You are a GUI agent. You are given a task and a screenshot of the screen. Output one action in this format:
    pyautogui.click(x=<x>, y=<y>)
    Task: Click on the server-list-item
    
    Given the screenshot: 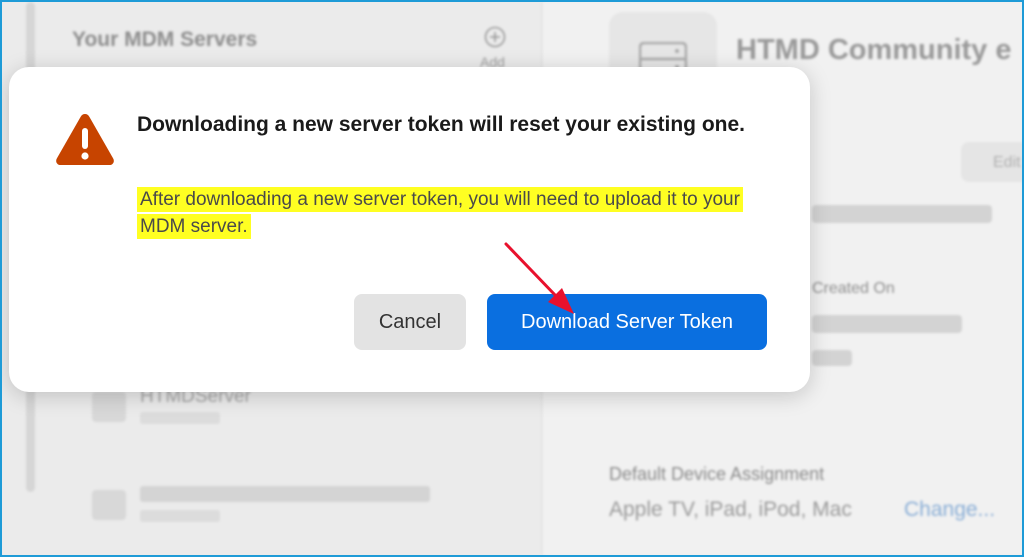 What is the action you would take?
    pyautogui.click(x=302, y=509)
    